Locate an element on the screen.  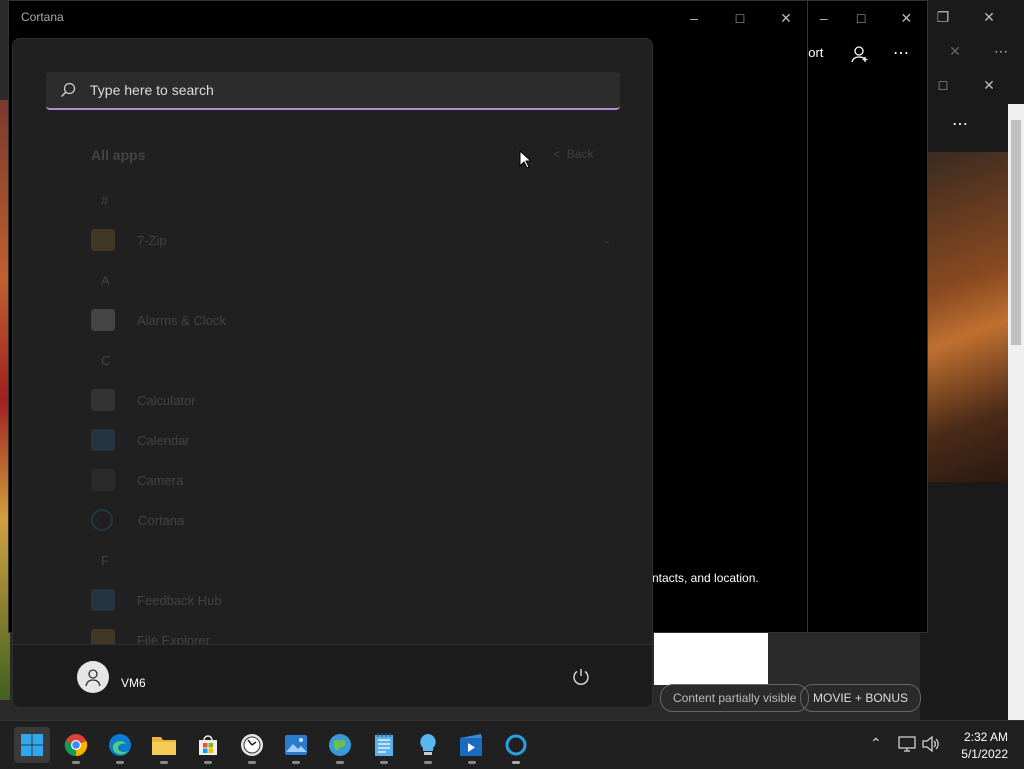
file-explorer-icon is located at coordinates (164, 745).